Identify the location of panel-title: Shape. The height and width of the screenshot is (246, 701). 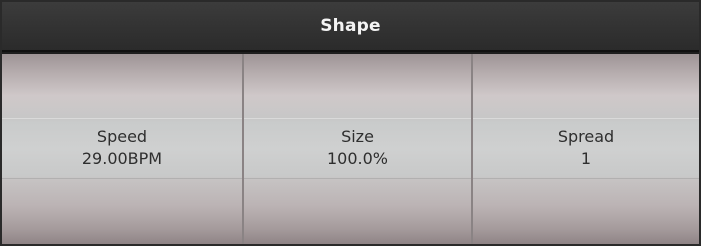
(350, 26).